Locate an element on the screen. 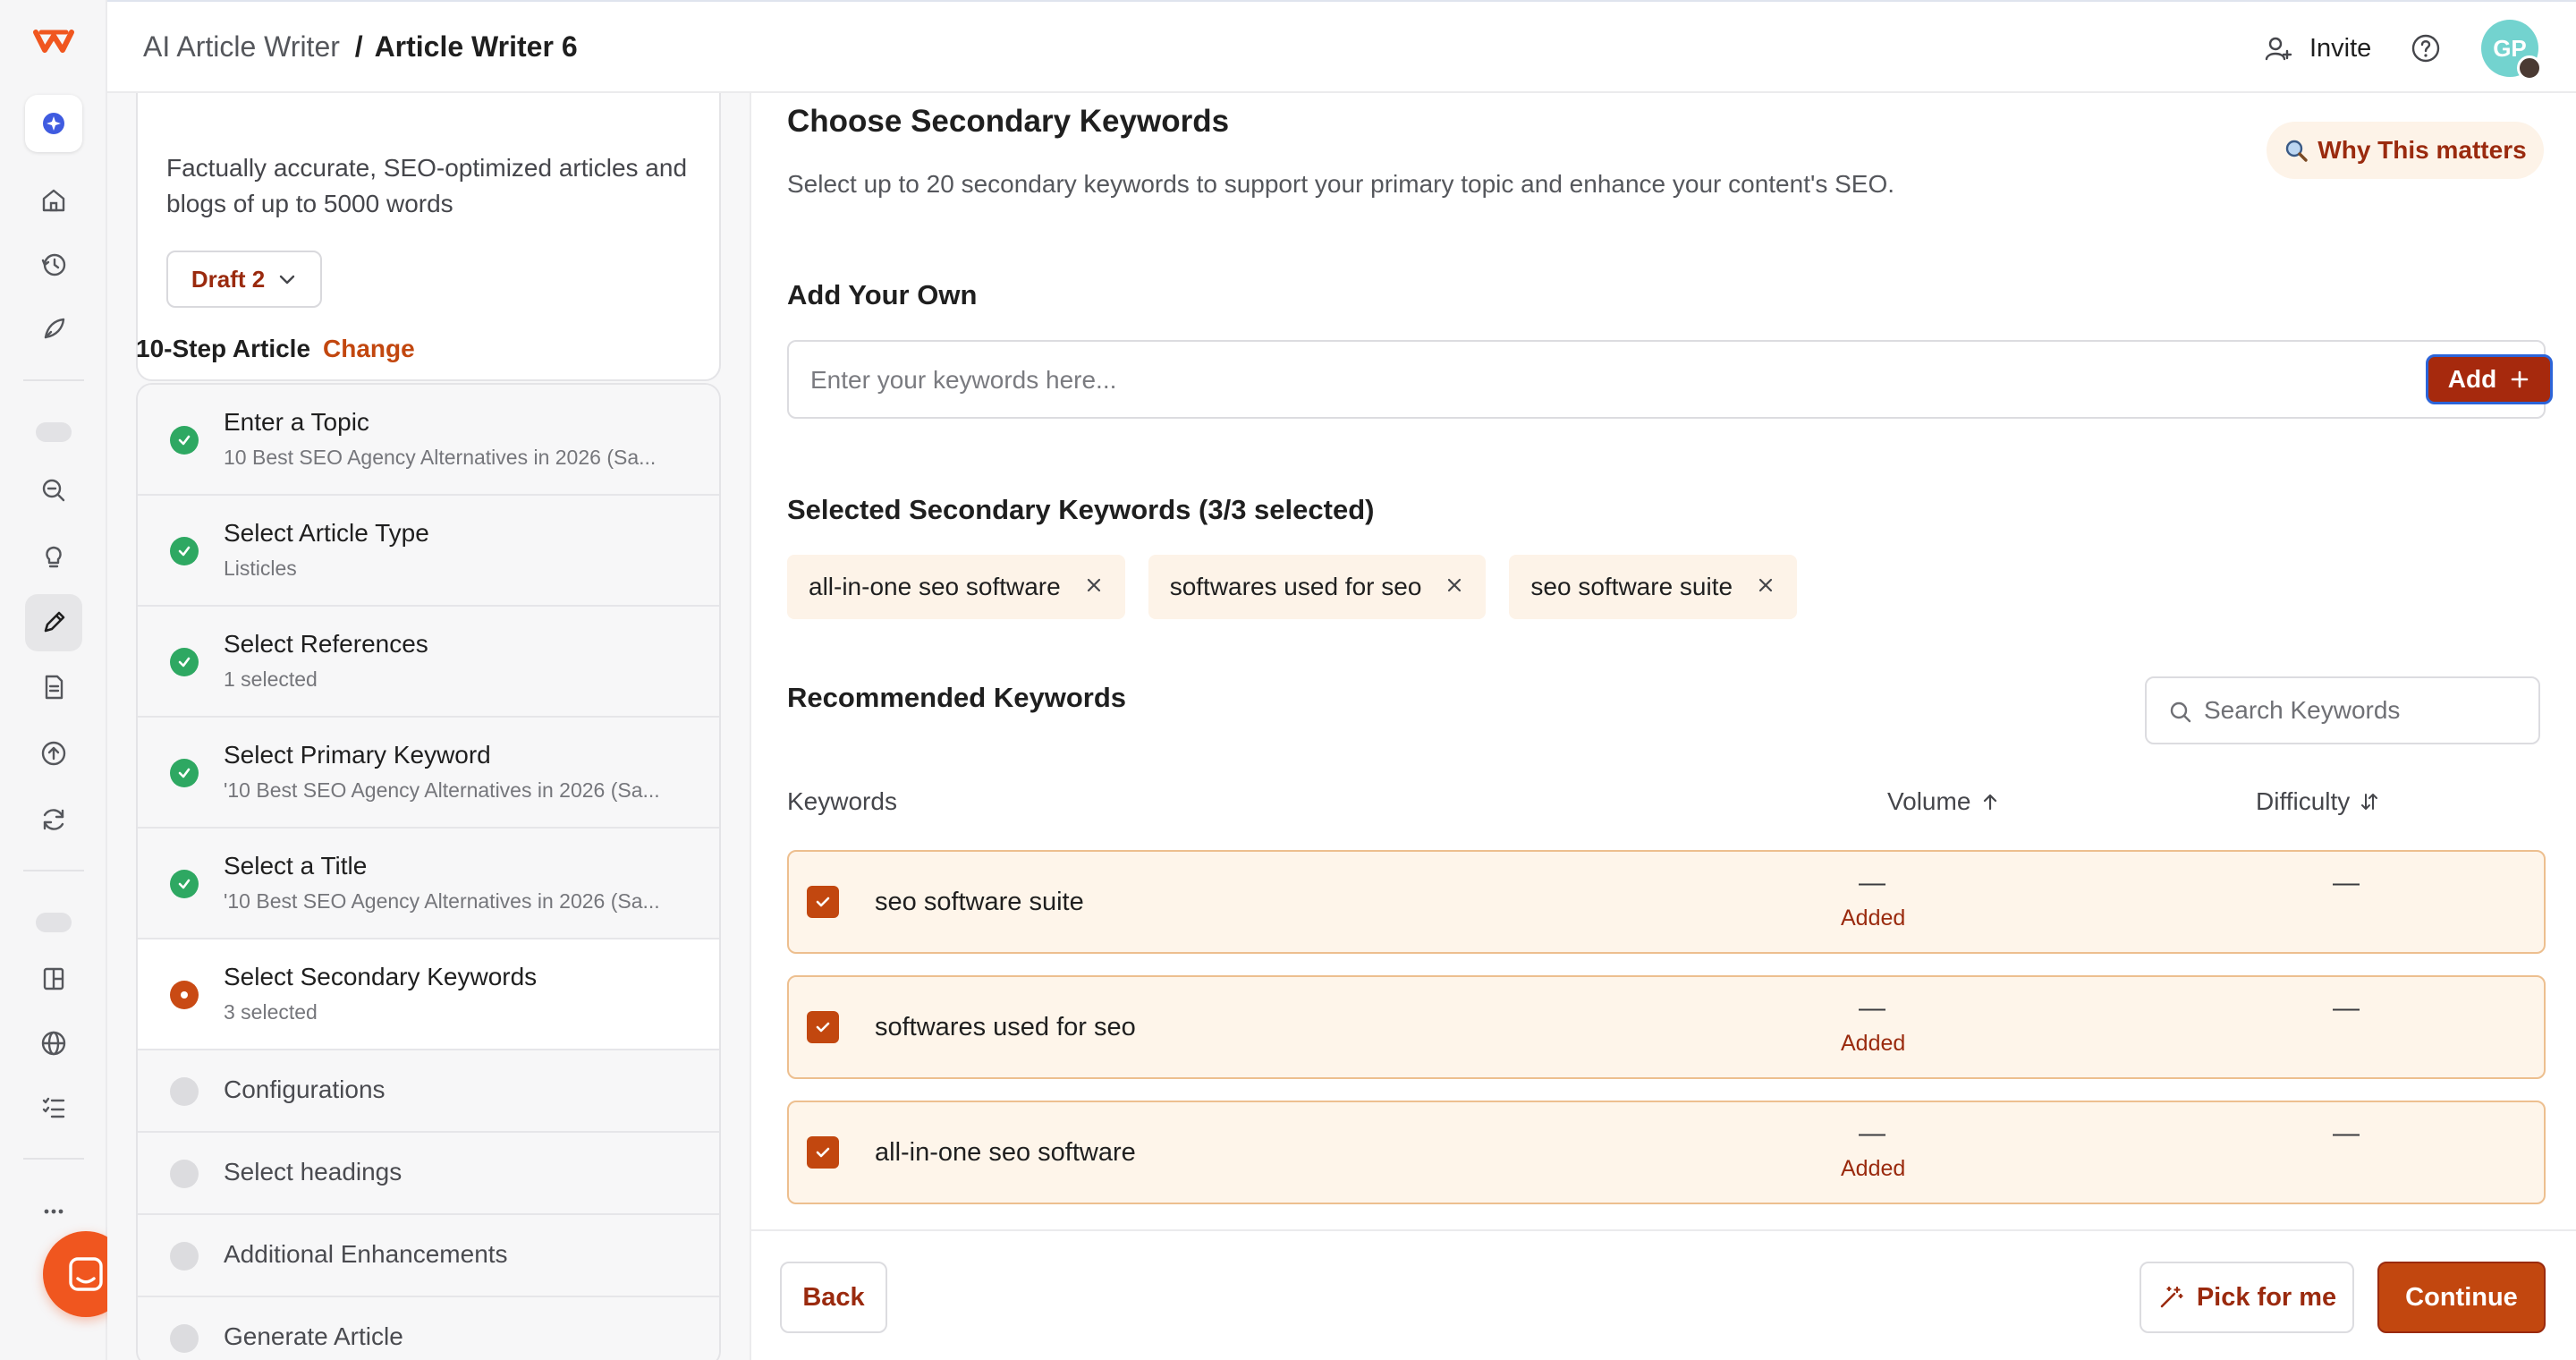 This screenshot has width=2576, height=1360. rocket-icon is located at coordinates (53, 329).